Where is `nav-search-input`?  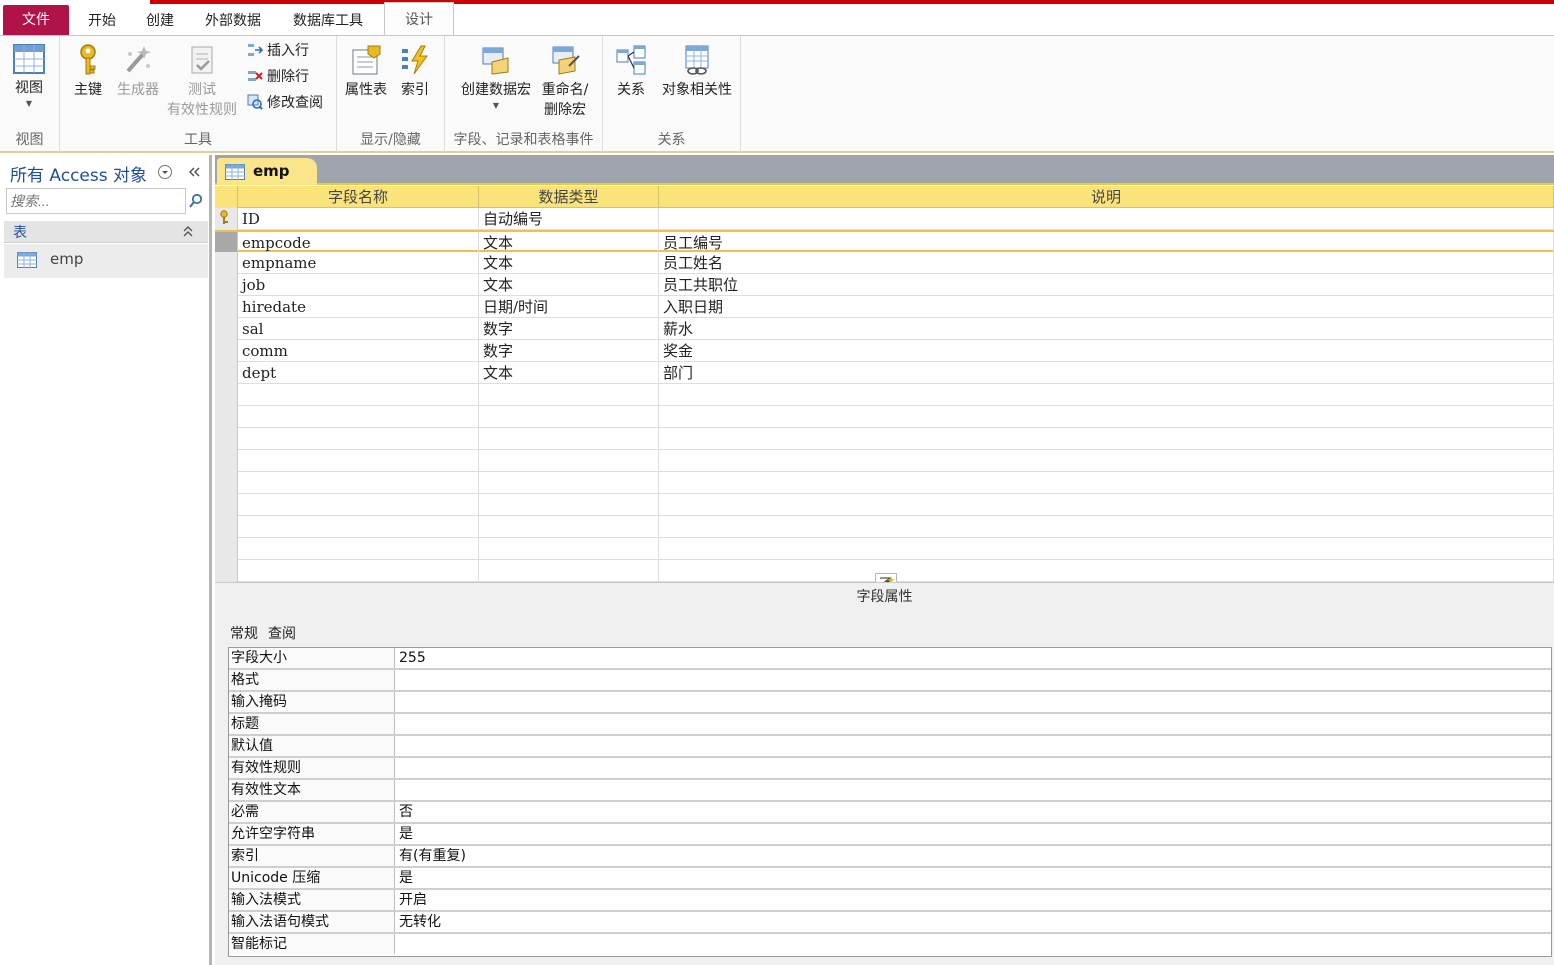
nav-search-input is located at coordinates (96, 201).